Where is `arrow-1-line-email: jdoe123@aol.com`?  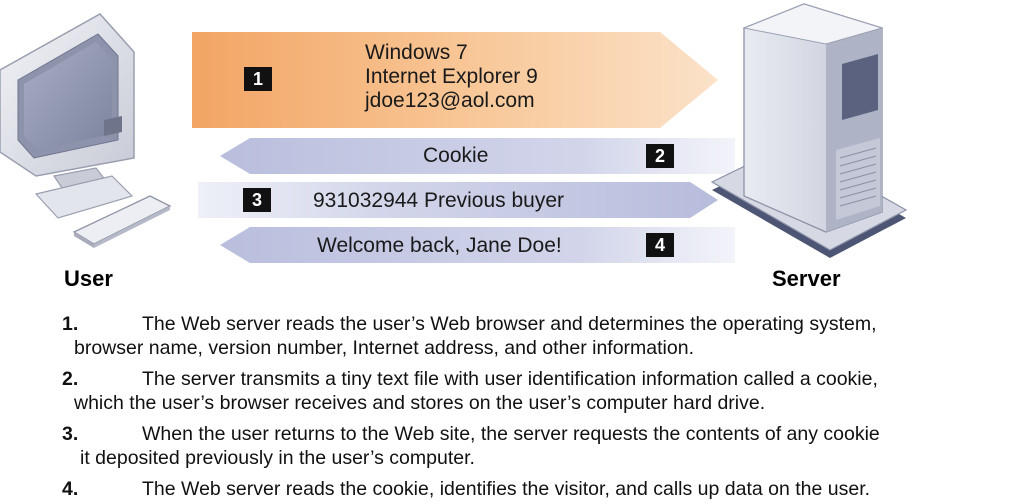 arrow-1-line-email: jdoe123@aol.com is located at coordinates (450, 100).